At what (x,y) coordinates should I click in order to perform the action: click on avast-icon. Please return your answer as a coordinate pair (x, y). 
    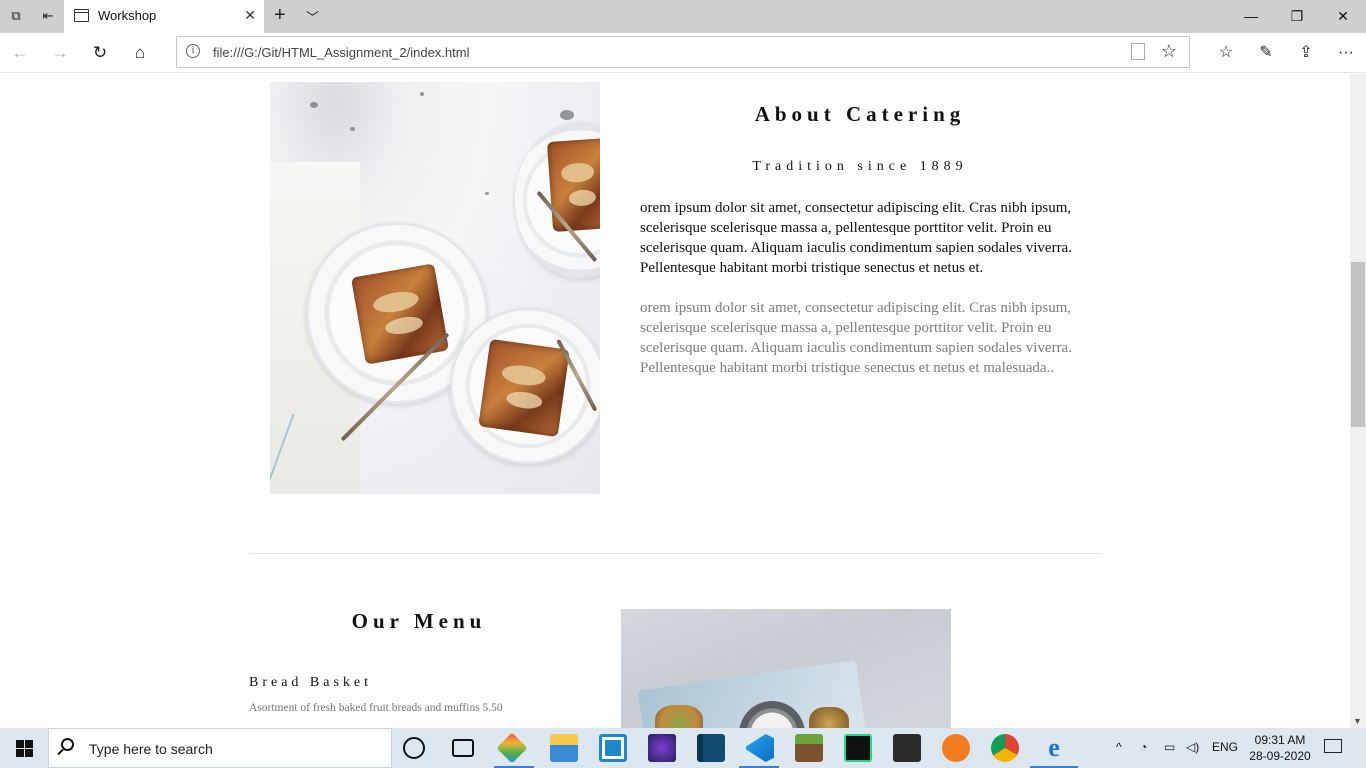
    Looking at the image, I should click on (956, 748).